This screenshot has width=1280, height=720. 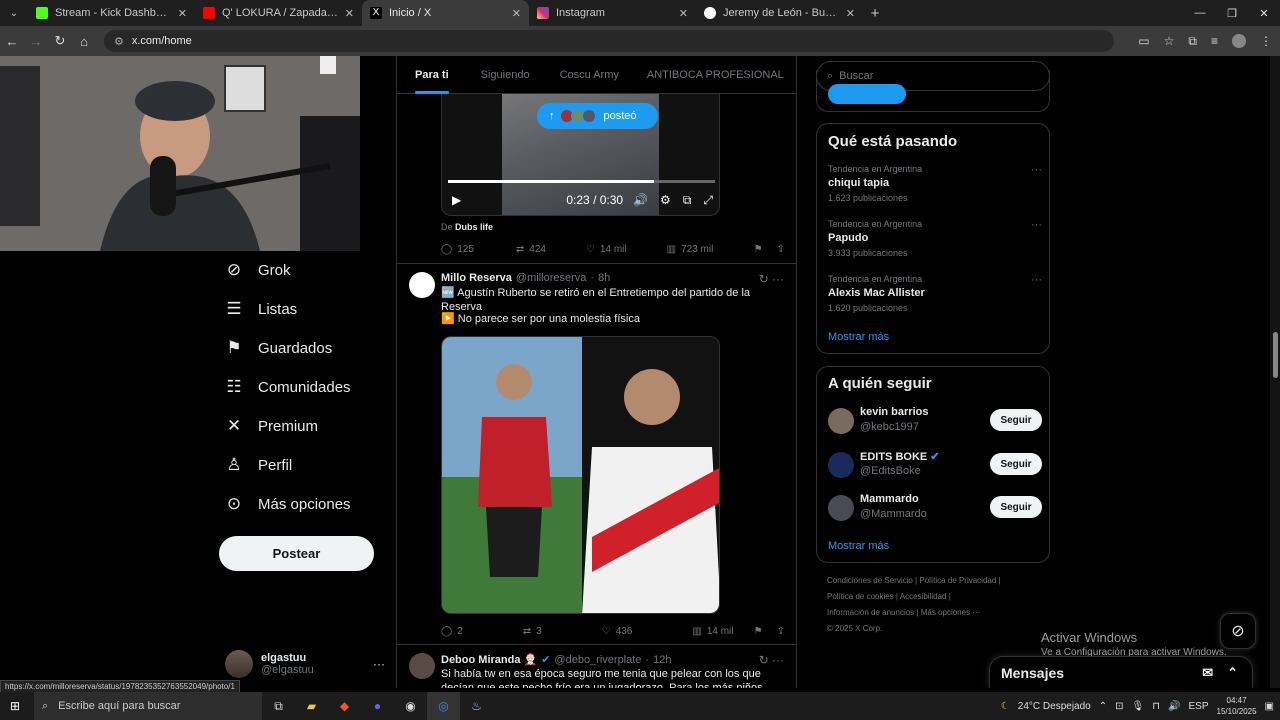 What do you see at coordinates (14, 13) in the screenshot?
I see `tab-search-button: ⌄` at bounding box center [14, 13].